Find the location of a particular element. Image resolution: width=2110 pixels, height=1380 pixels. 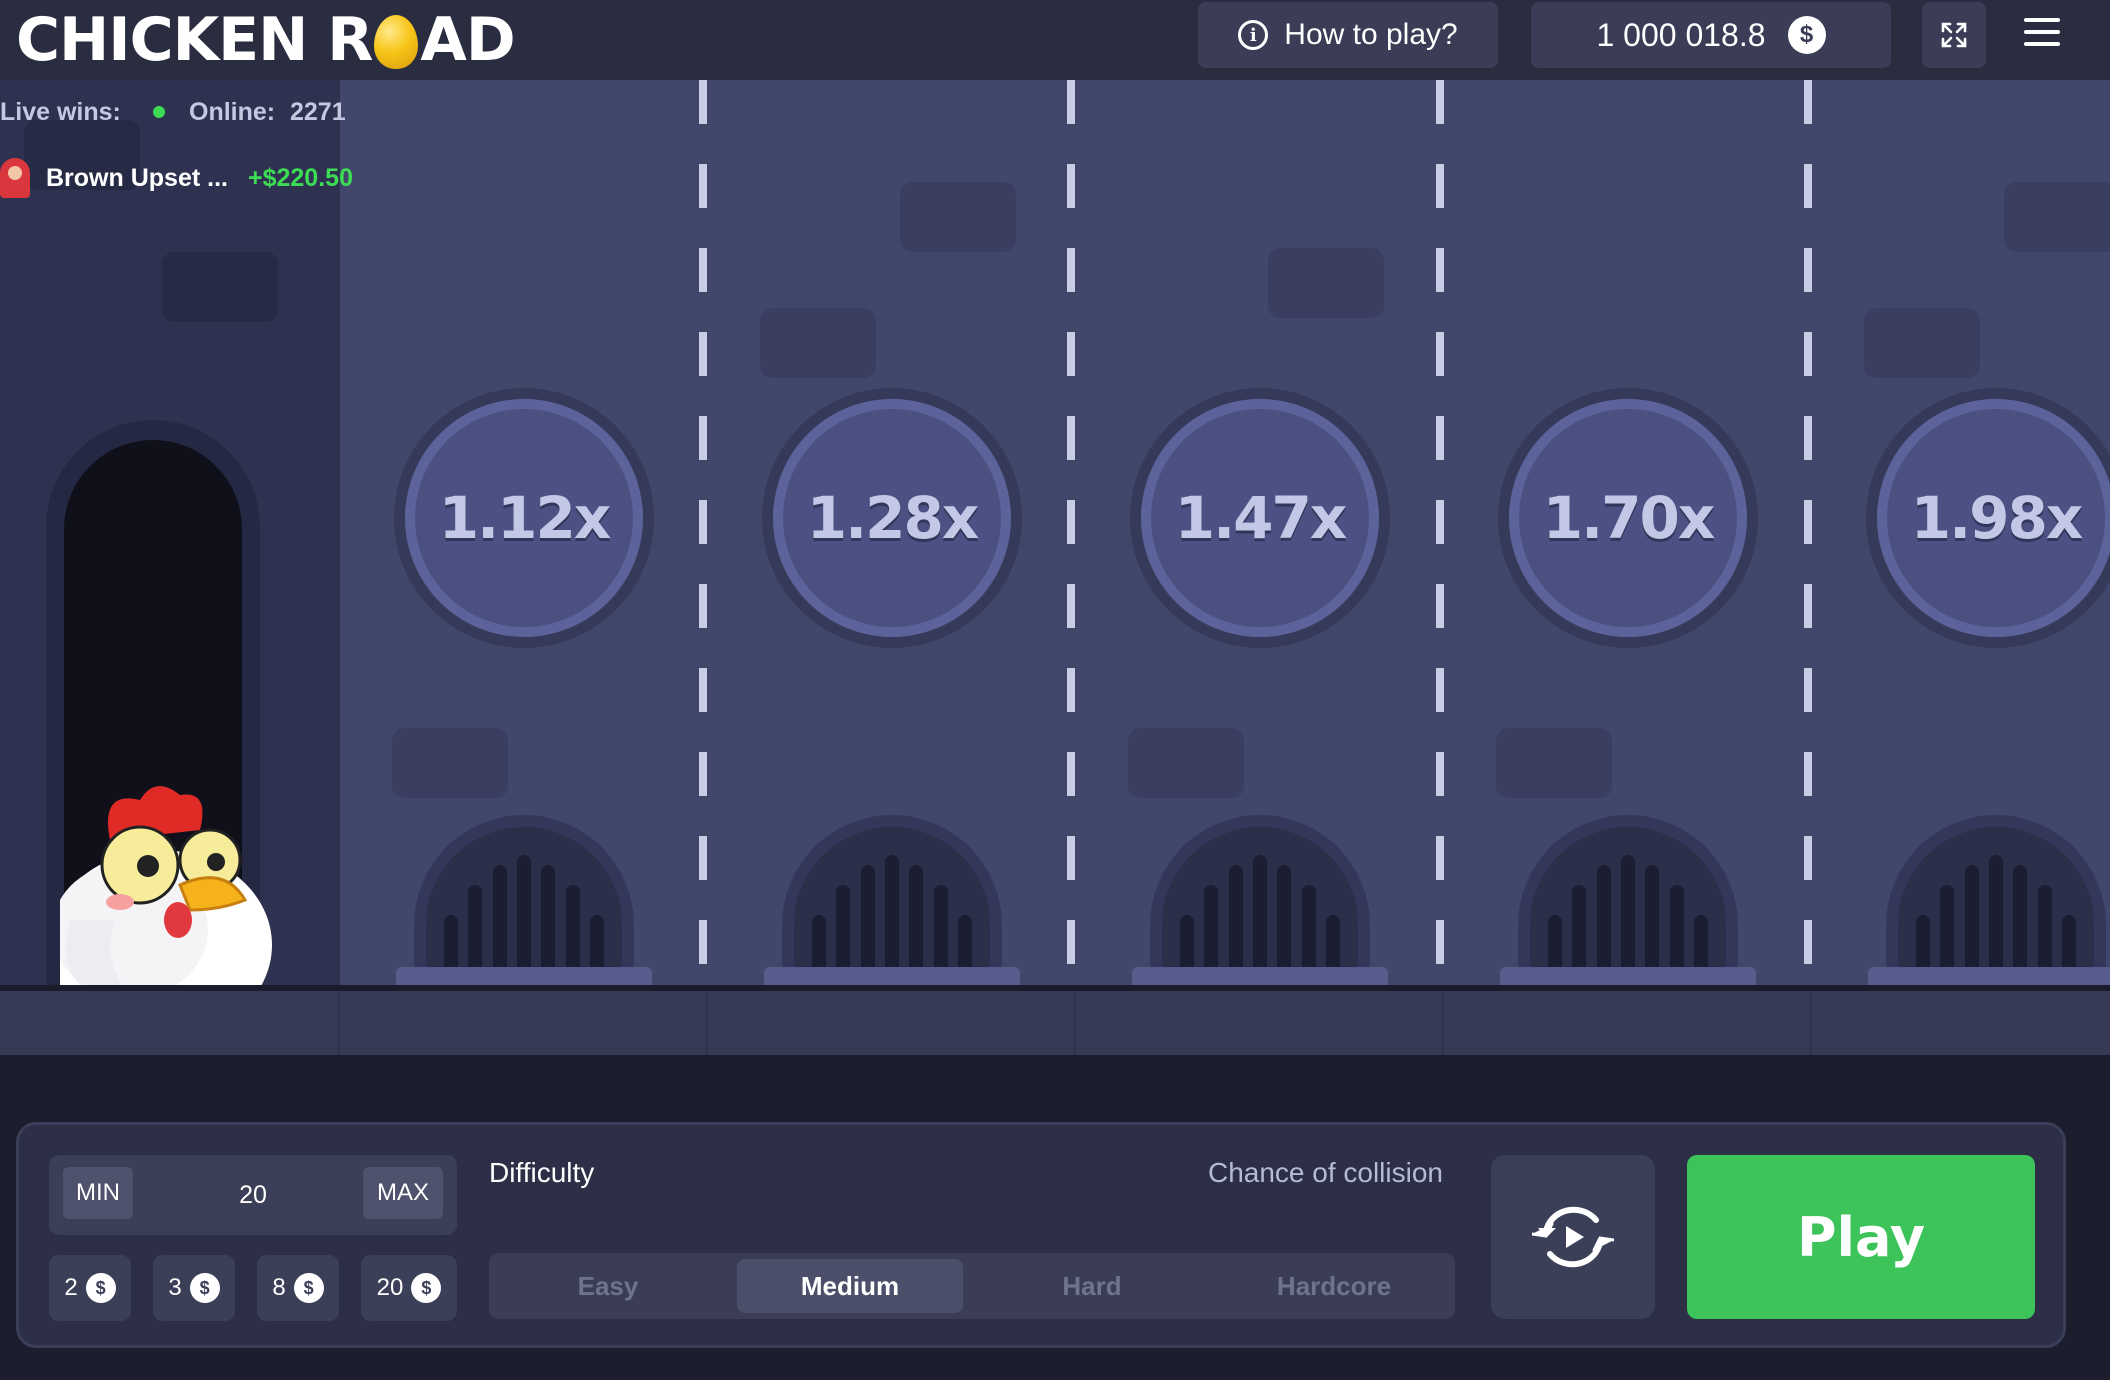

online-label: Online: is located at coordinates (232, 112).